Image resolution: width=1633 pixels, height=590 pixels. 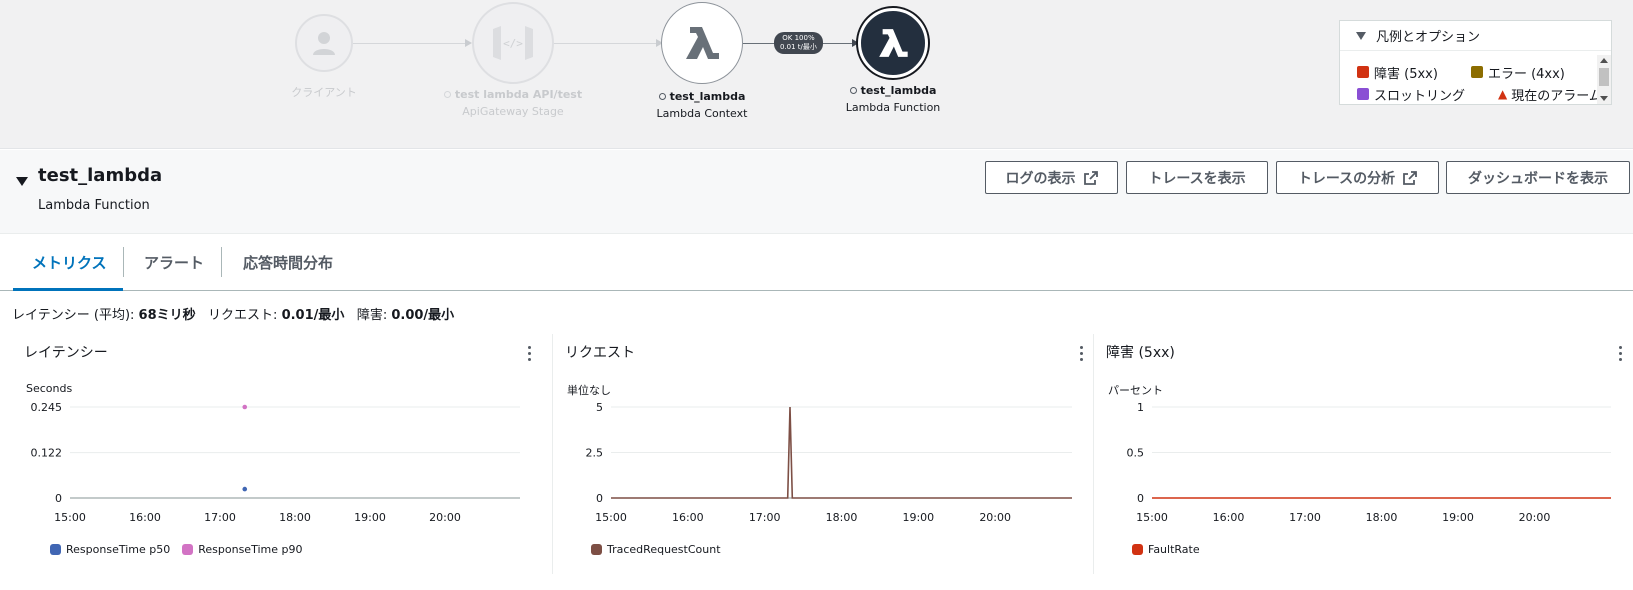 I want to click on panel-title: レイテンシー, so click(x=66, y=353).